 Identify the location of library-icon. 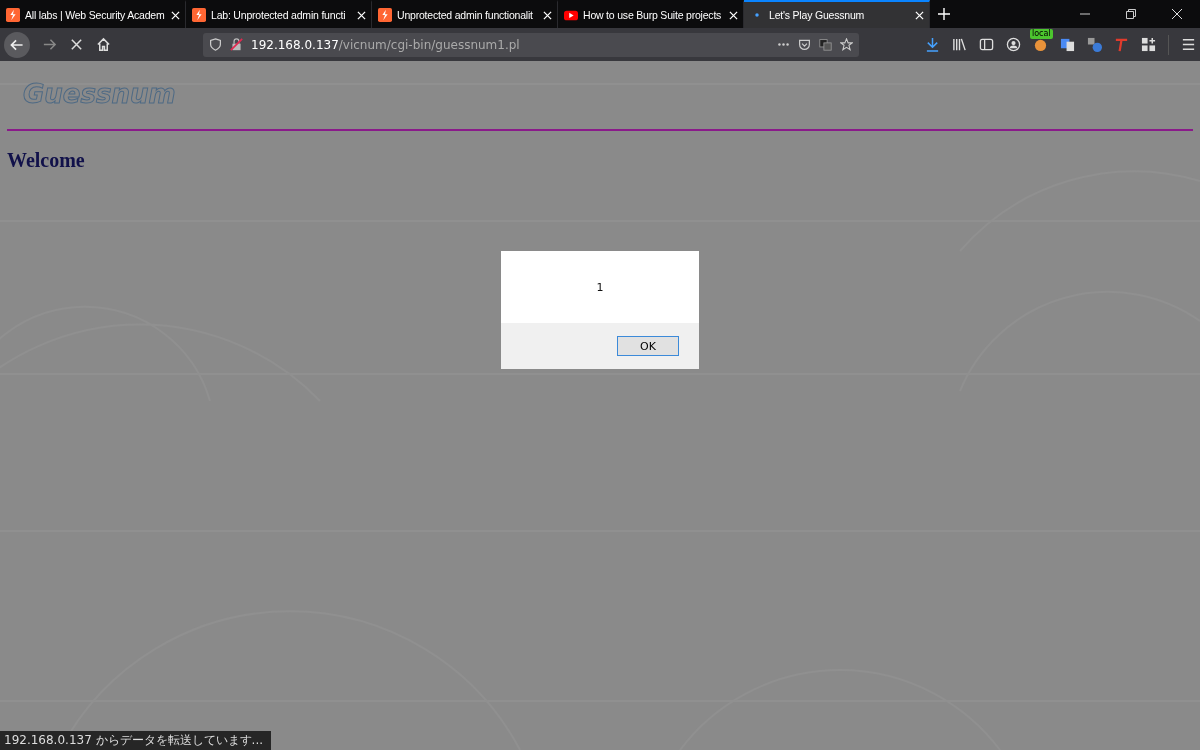
(959, 44).